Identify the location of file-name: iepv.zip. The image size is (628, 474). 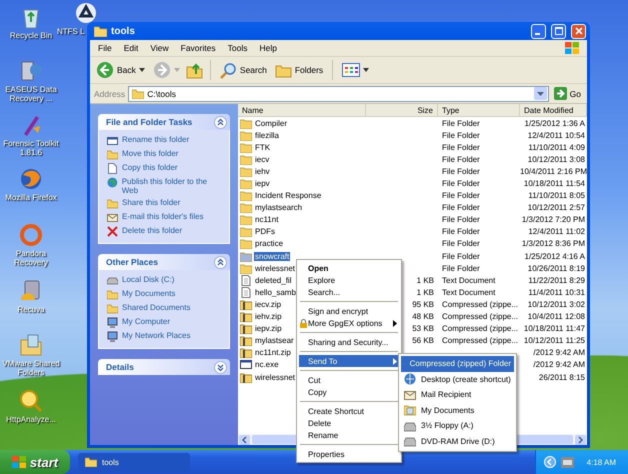
(268, 329).